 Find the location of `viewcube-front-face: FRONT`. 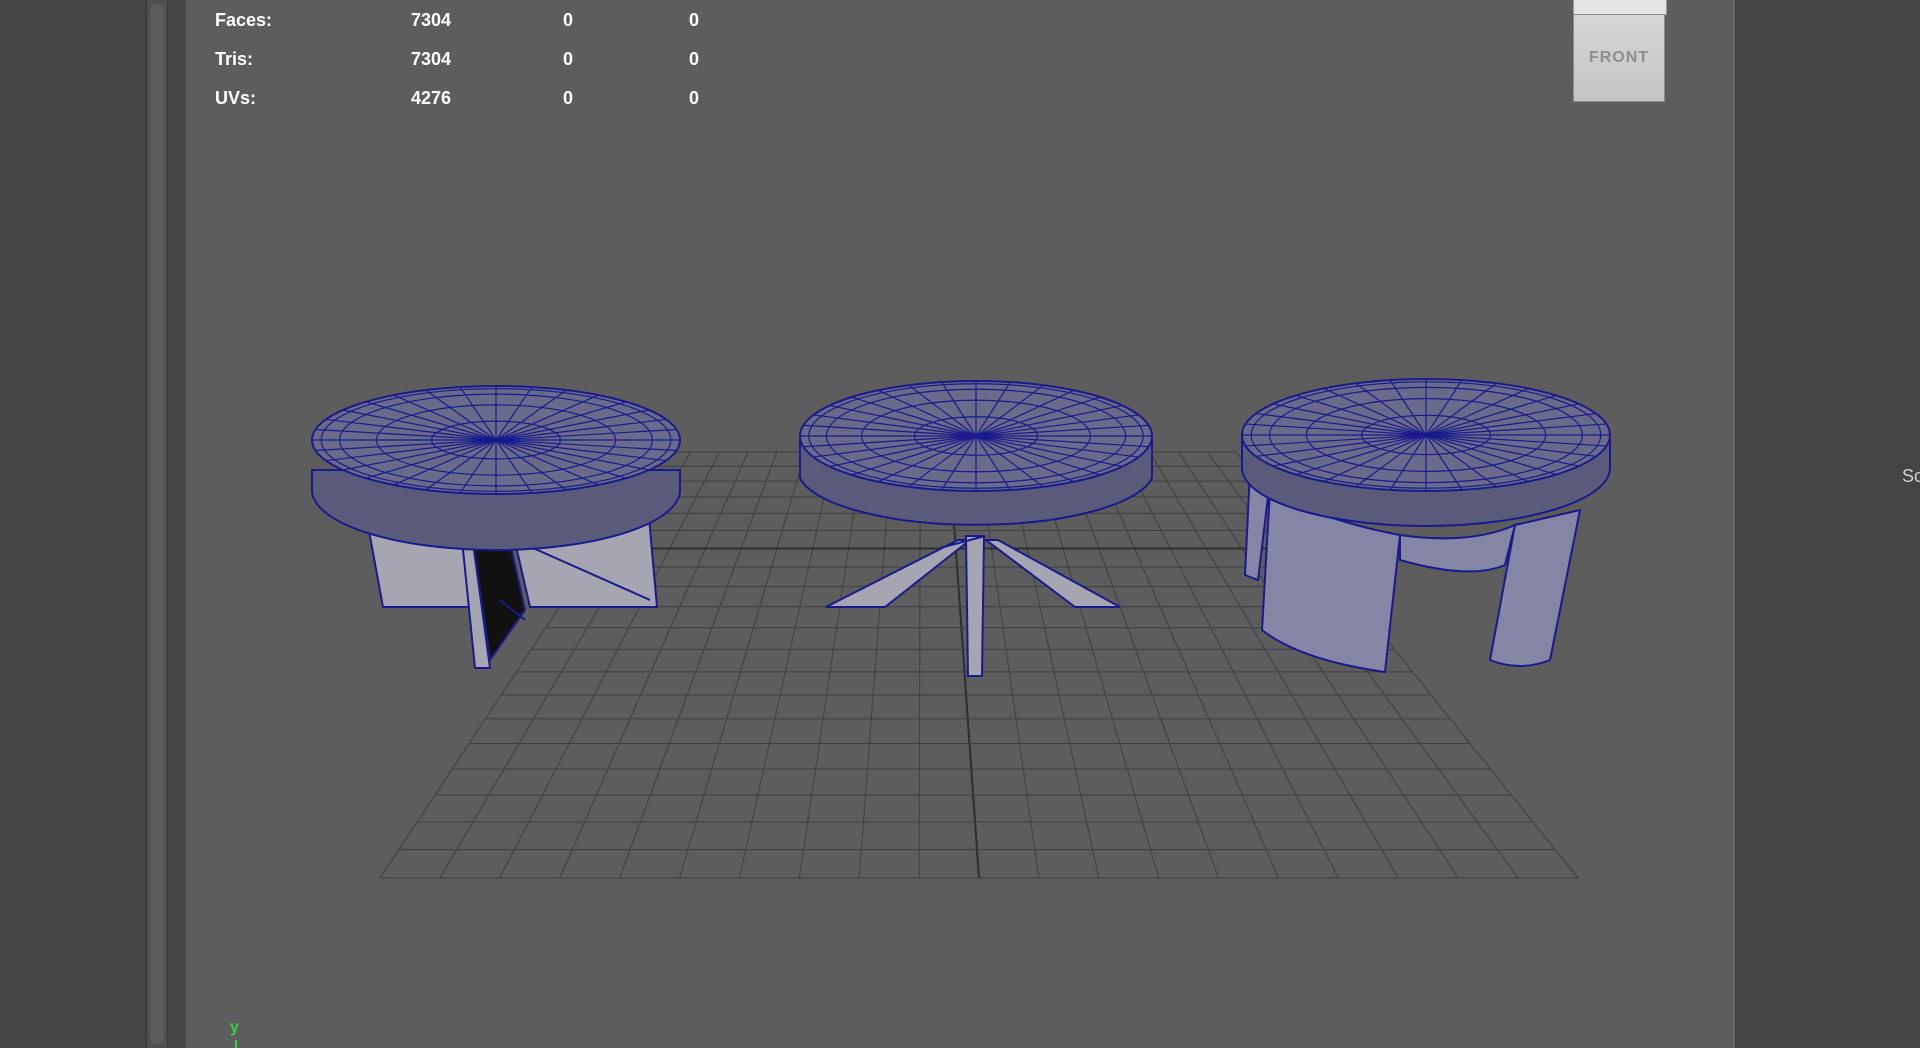

viewcube-front-face: FRONT is located at coordinates (1619, 58).